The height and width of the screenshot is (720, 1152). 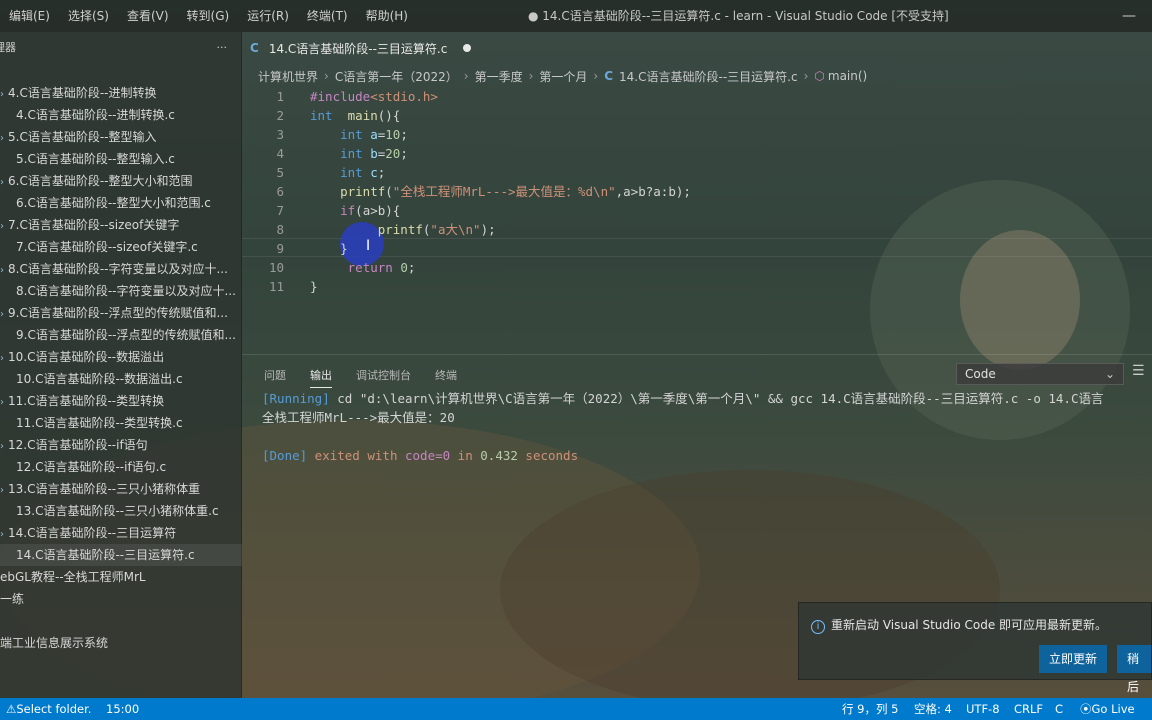 I want to click on code-line: 9 }, so click(x=697, y=248).